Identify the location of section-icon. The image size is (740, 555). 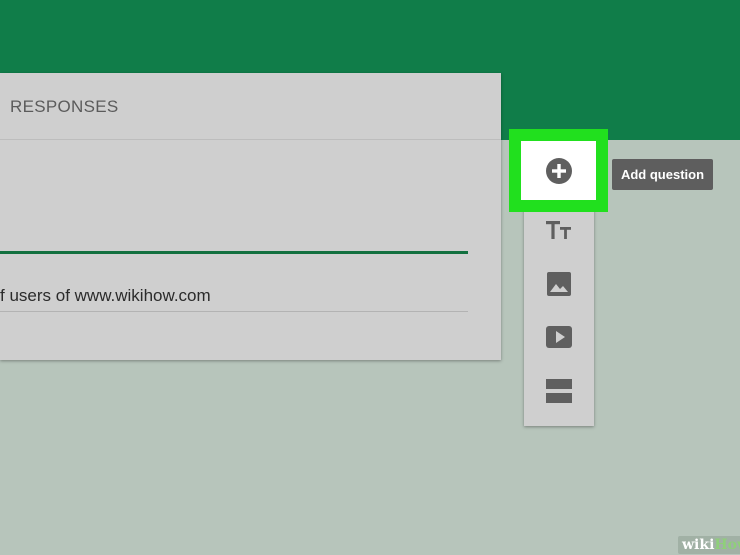
(559, 391).